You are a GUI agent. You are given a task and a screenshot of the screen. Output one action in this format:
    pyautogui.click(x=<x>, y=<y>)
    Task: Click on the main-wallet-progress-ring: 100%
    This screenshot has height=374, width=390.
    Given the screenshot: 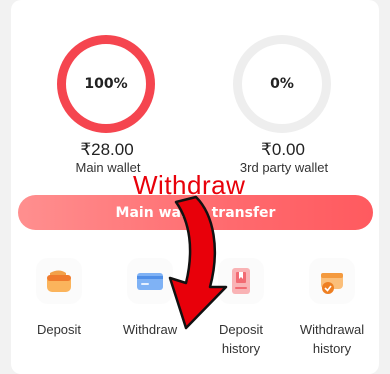 What is the action you would take?
    pyautogui.click(x=106, y=84)
    